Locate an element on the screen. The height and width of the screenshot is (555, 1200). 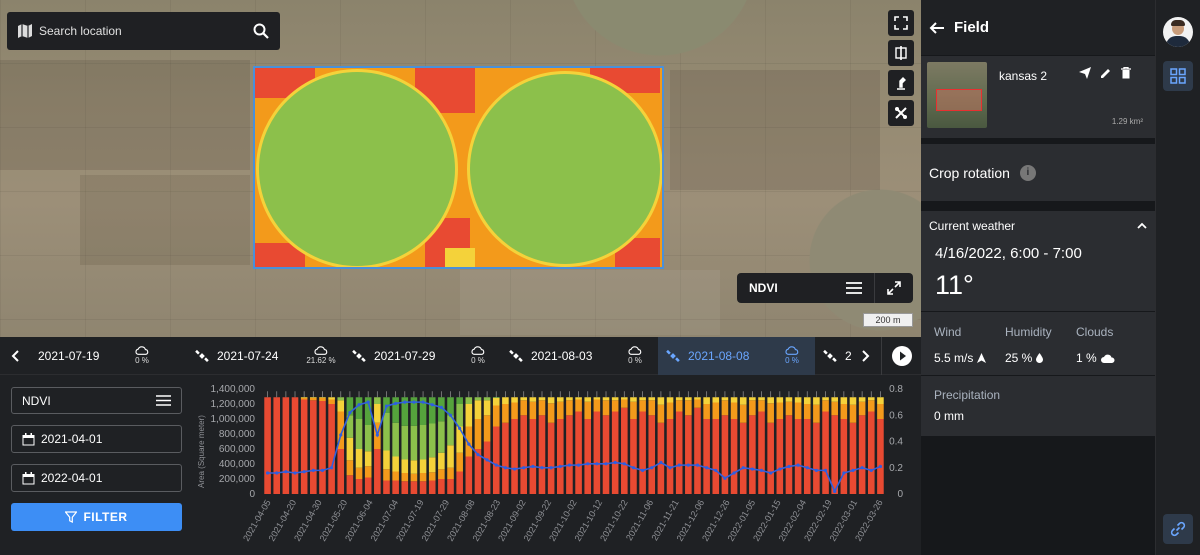
index-select: NDVI is located at coordinates (96, 400).